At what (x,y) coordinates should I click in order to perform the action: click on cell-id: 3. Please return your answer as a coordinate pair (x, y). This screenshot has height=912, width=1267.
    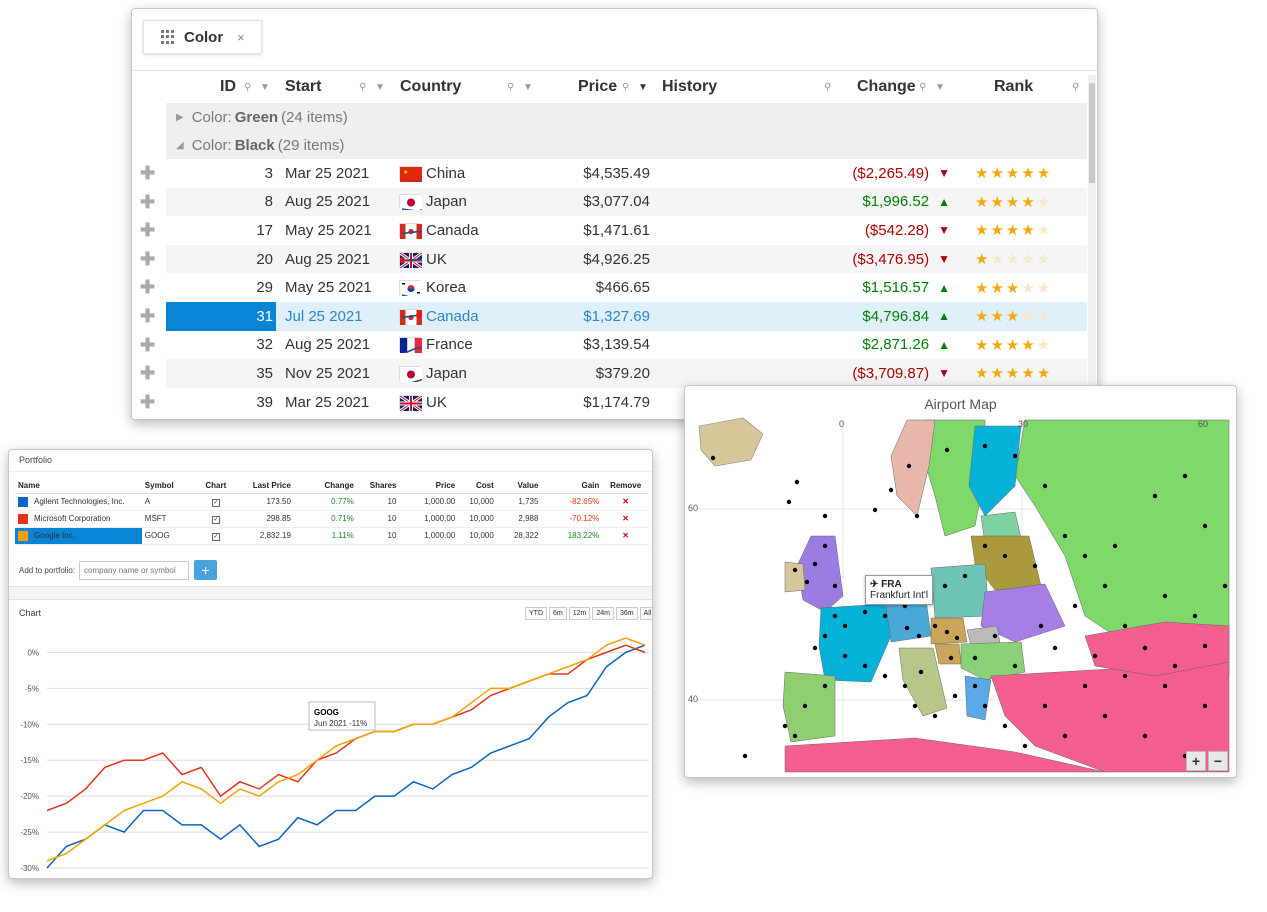
    Looking at the image, I should click on (221, 173).